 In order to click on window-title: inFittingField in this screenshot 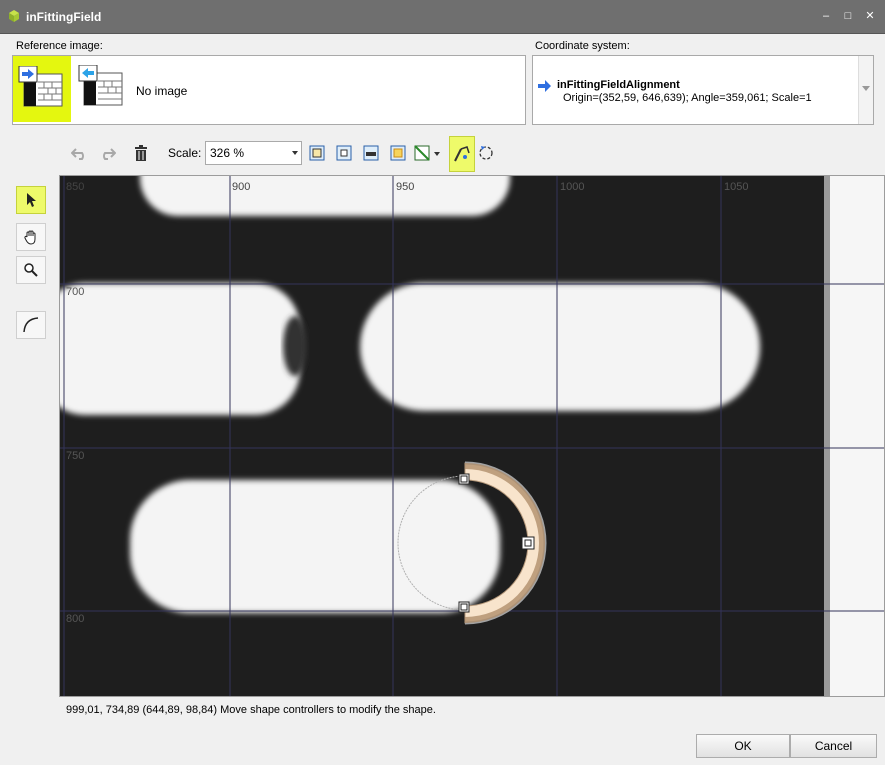, I will do `click(64, 17)`.